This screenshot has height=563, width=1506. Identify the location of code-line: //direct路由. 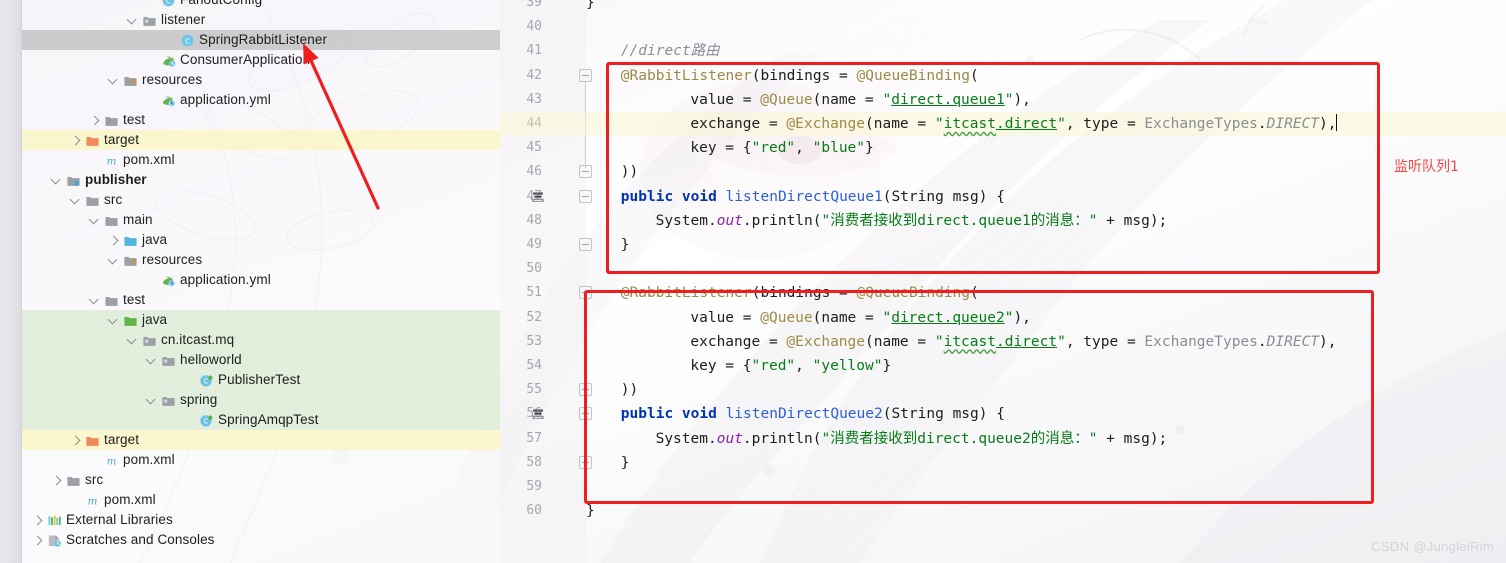
(653, 51).